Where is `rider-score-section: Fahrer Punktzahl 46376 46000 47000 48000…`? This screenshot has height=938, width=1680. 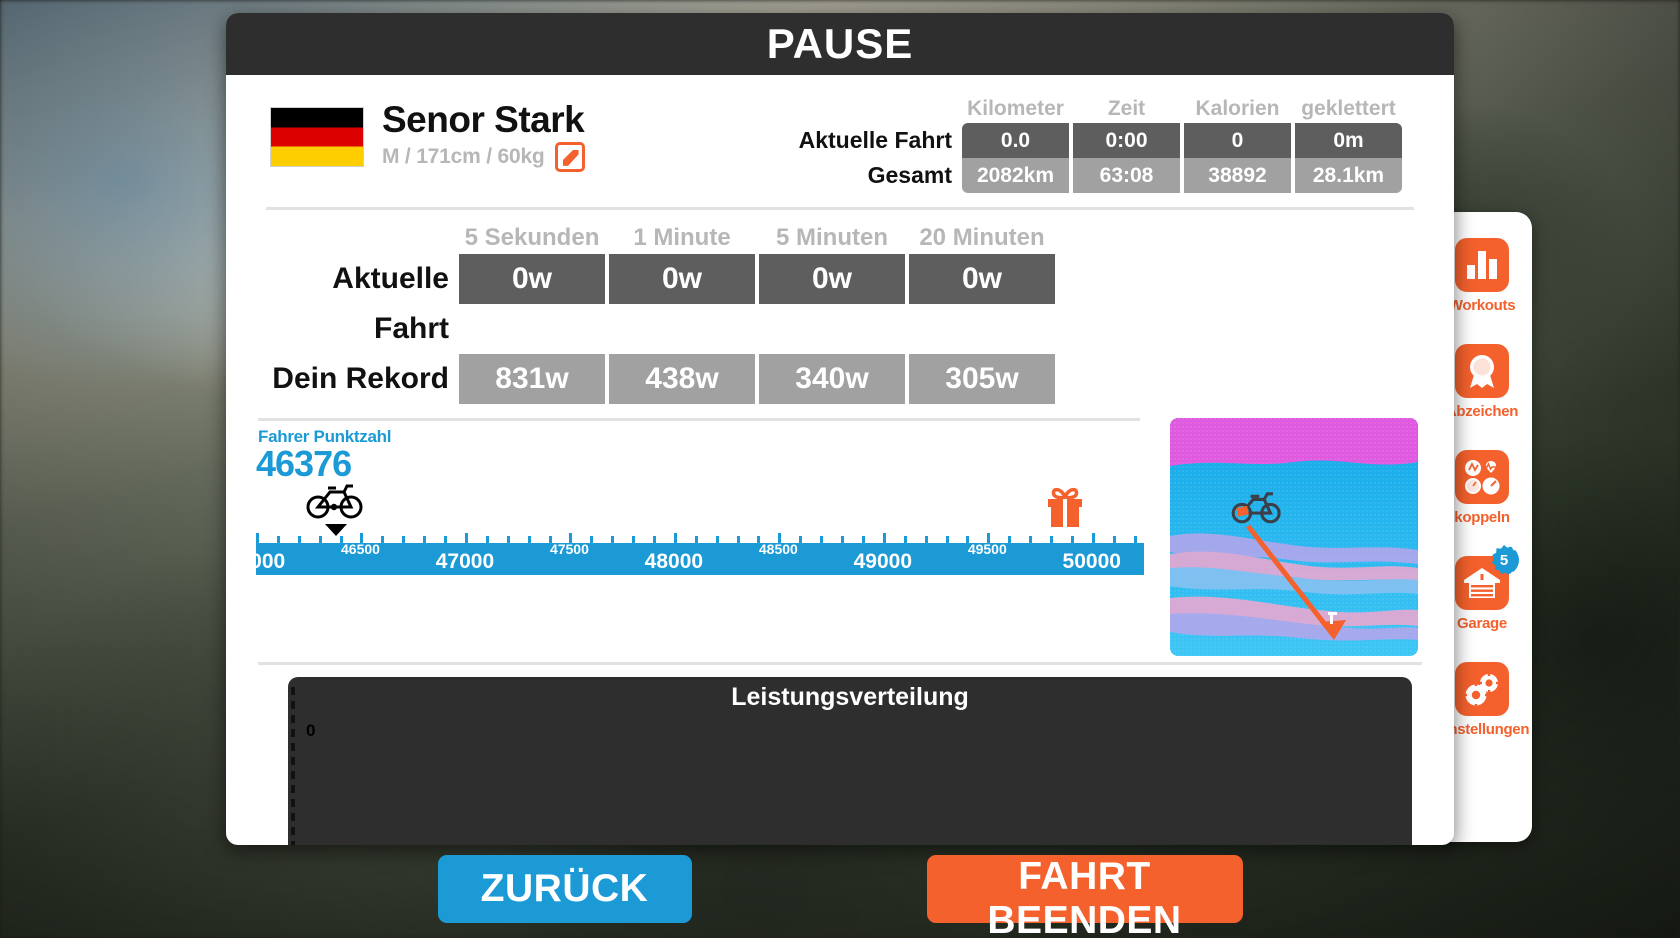 rider-score-section: Fahrer Punktzahl 46376 46000 47000 48000… is located at coordinates (698, 537).